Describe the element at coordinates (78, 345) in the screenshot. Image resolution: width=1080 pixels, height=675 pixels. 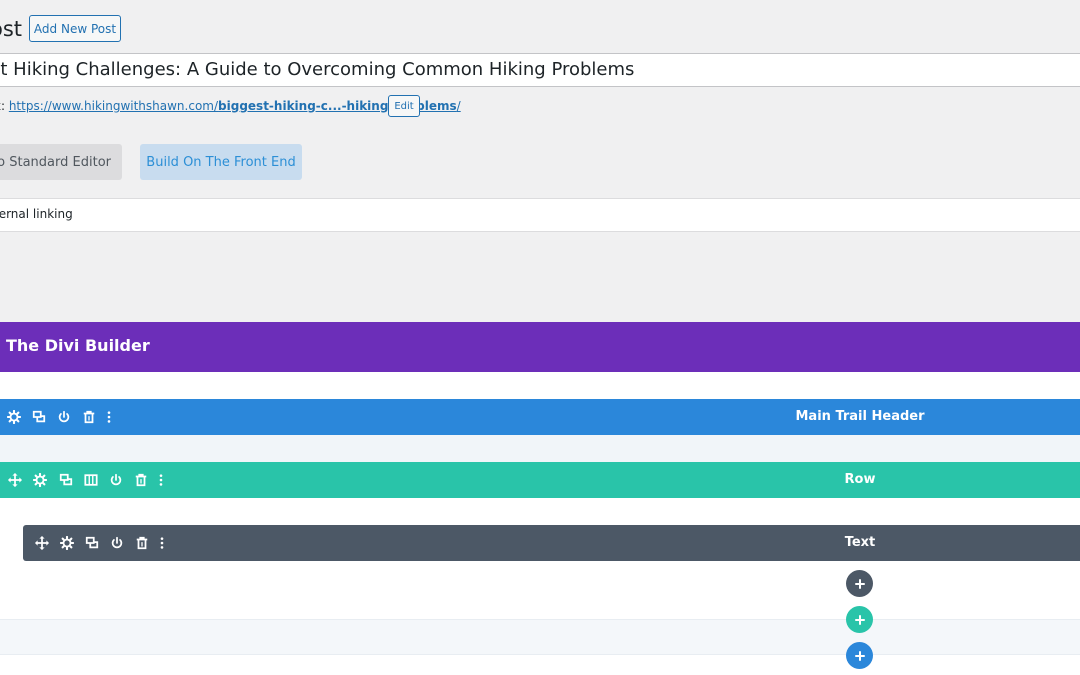
I see `divi-builder-title: The Divi Builder` at that location.